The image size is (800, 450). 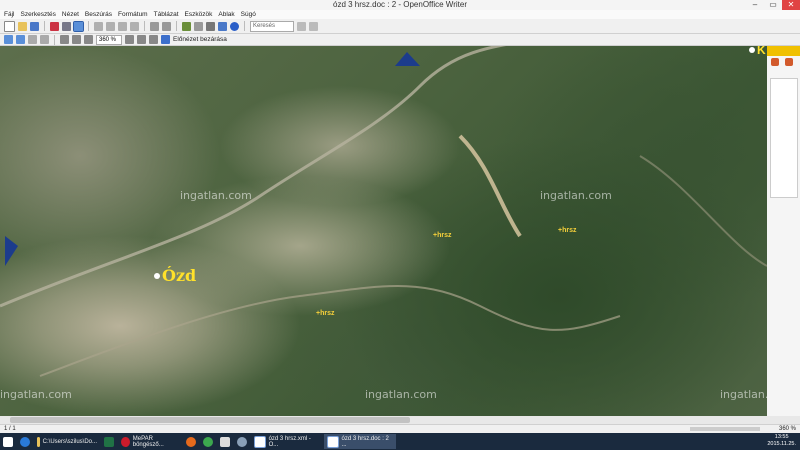 What do you see at coordinates (133, 14) in the screenshot?
I see `menu-format: Formátum` at bounding box center [133, 14].